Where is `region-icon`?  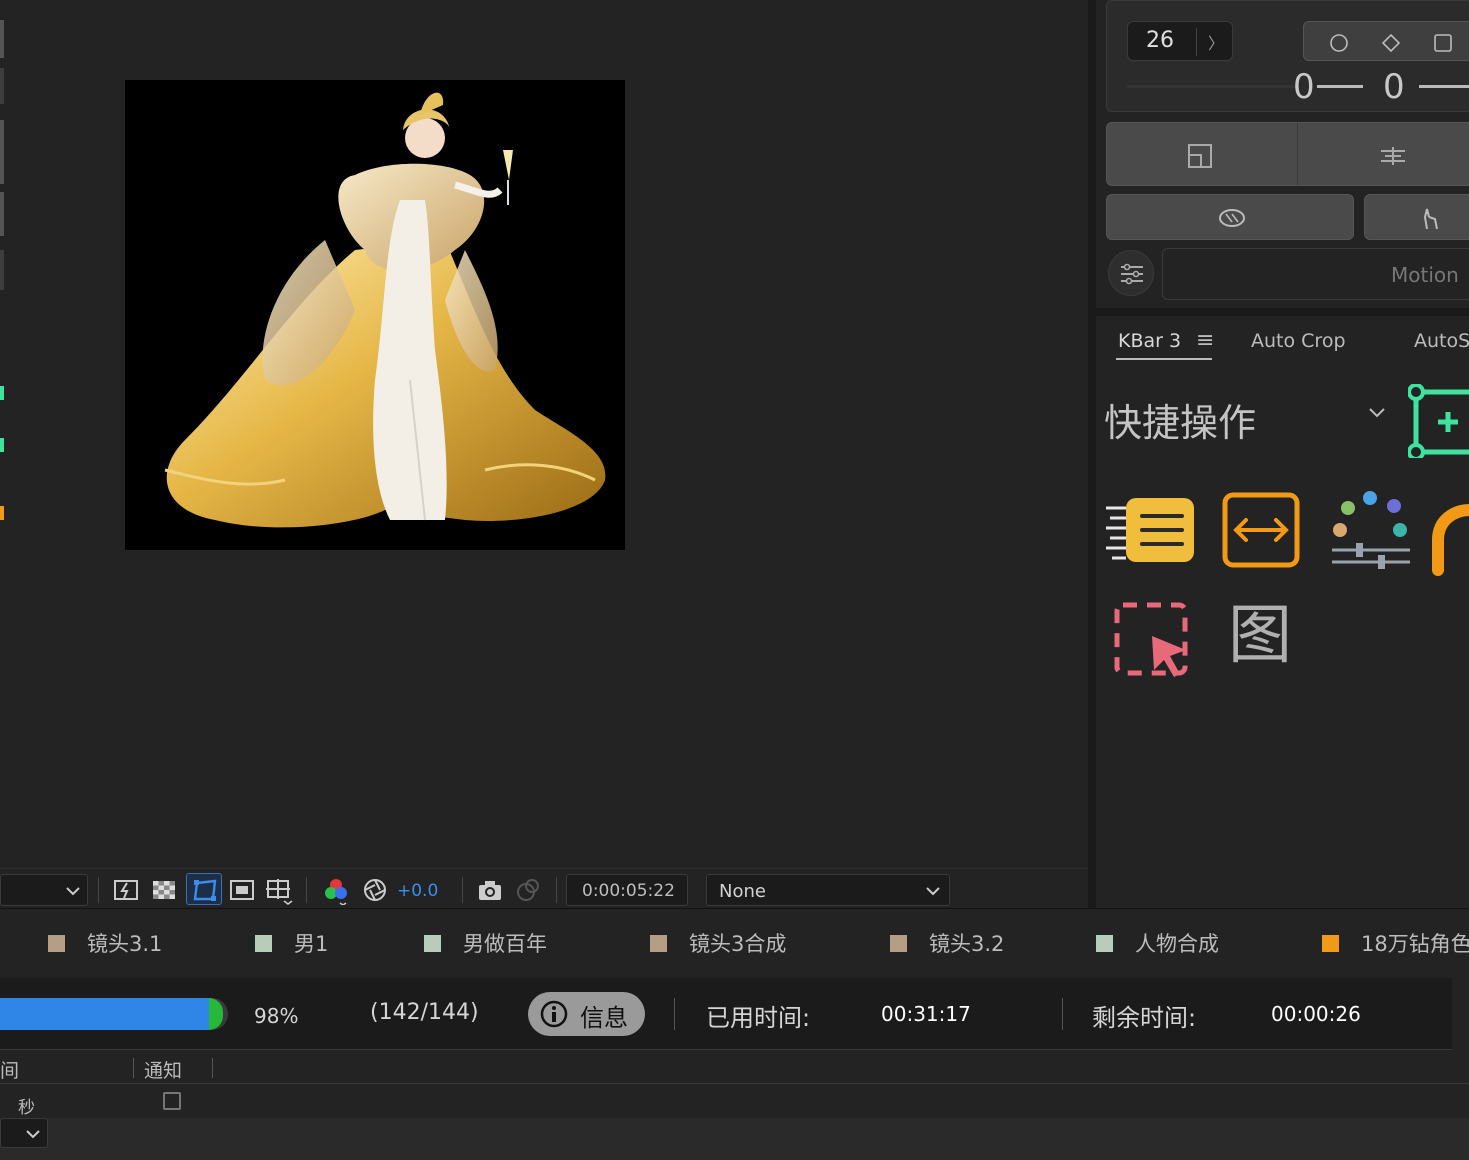
region-icon is located at coordinates (242, 890).